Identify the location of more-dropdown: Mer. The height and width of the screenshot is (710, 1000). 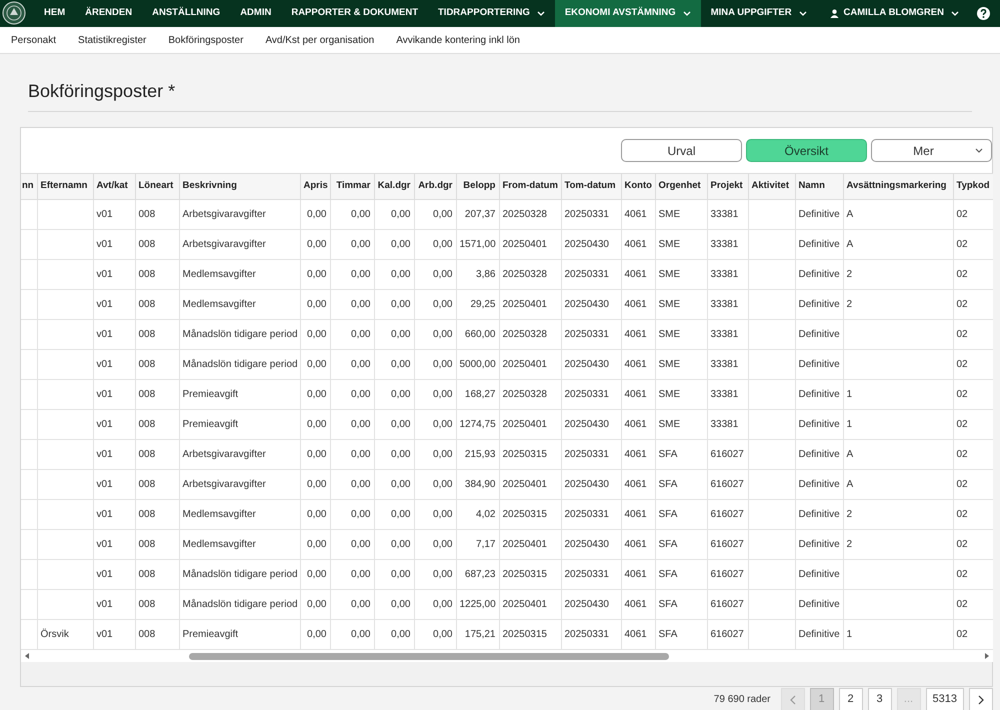
(931, 150).